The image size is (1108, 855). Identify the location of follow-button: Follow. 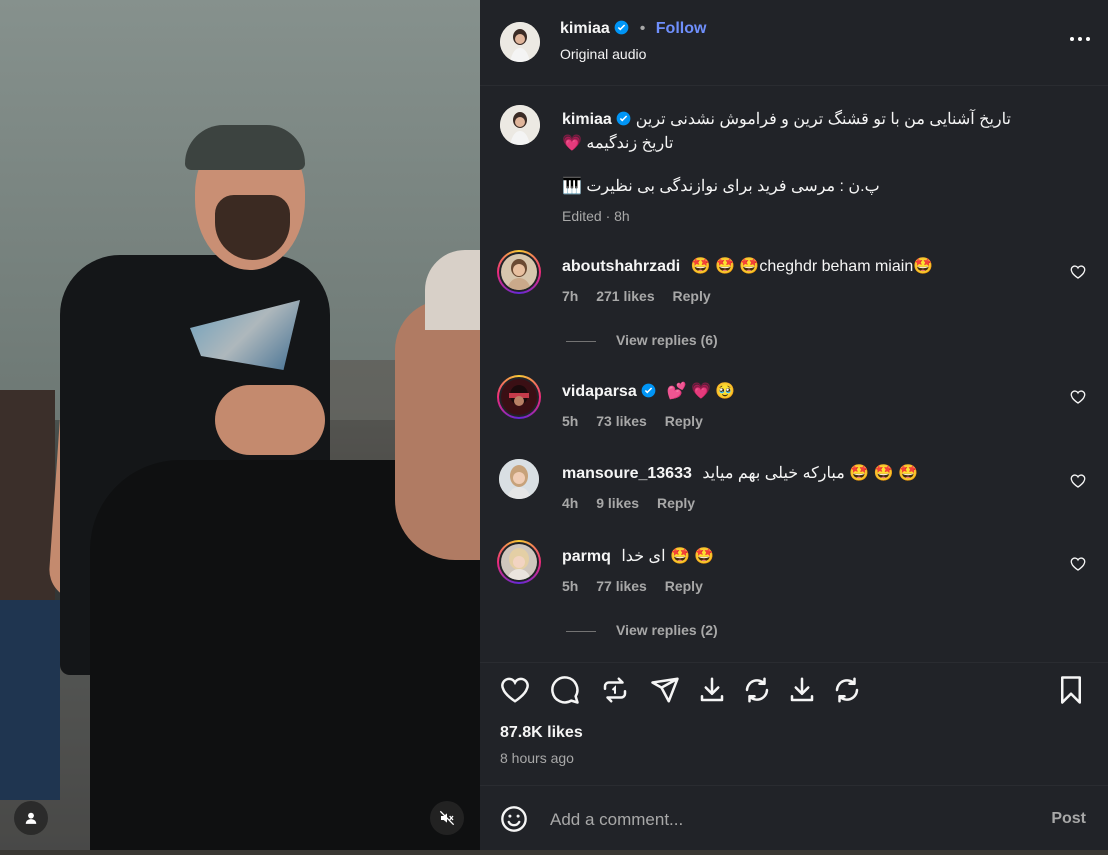
(681, 28).